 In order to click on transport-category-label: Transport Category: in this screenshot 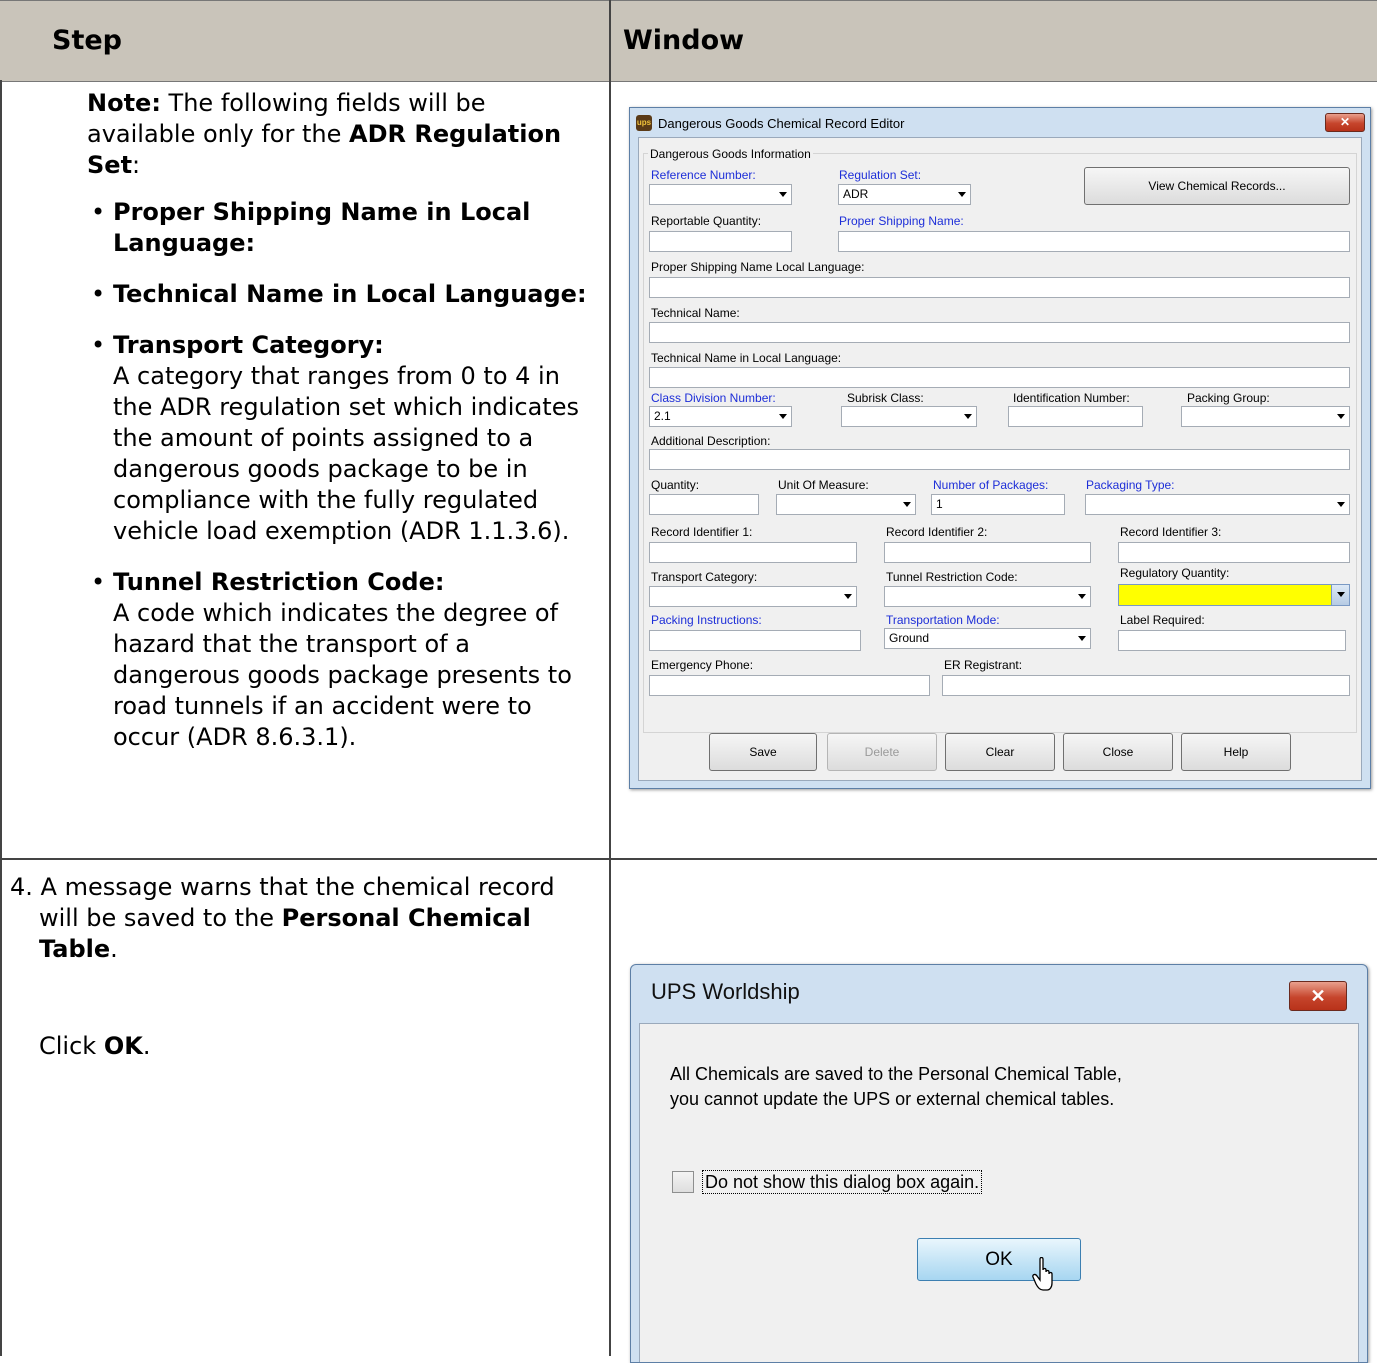, I will do `click(704, 577)`.